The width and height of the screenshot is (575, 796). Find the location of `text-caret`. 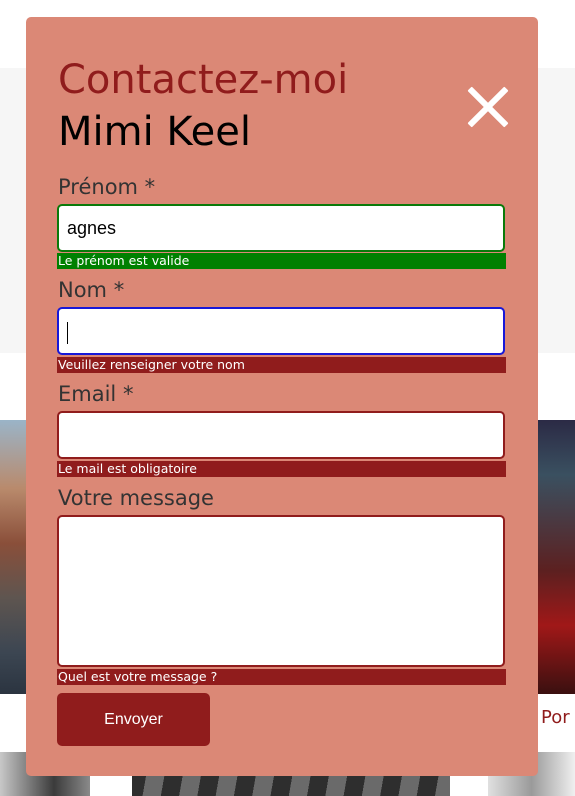

text-caret is located at coordinates (67, 333).